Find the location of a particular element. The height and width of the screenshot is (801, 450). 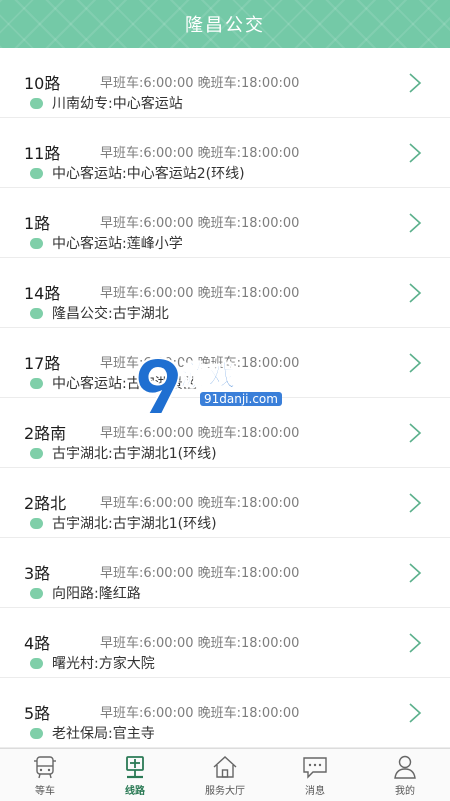

route-row: 3路 早班车:6:00:00 晚班车:18:00:00 向阳路:隆红路 is located at coordinates (225, 573).